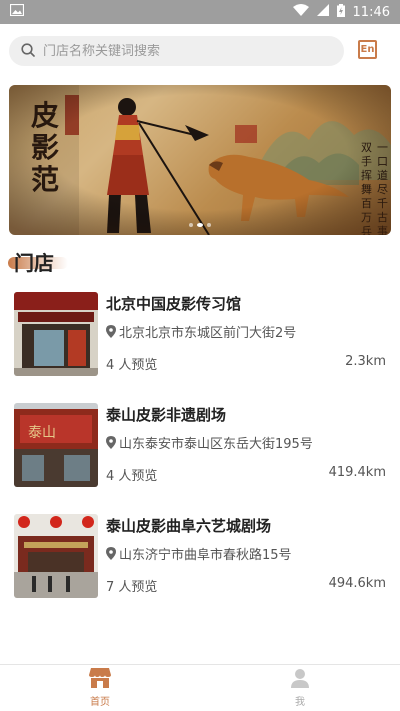 The width and height of the screenshot is (400, 711). Describe the element at coordinates (322, 12) in the screenshot. I see `signal-icon` at that location.